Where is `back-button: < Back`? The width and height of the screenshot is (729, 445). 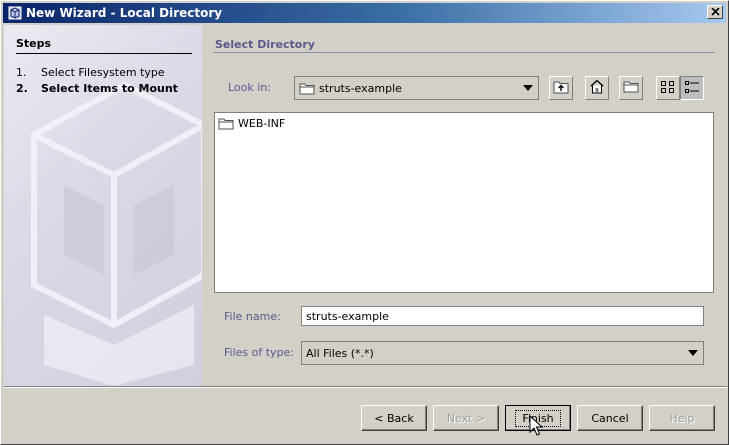 back-button: < Back is located at coordinates (394, 418).